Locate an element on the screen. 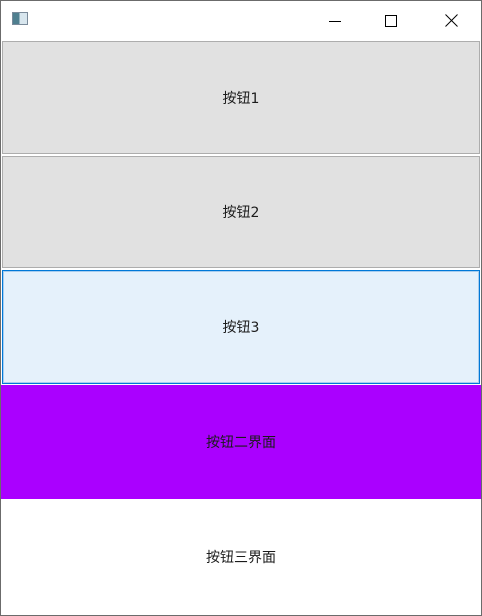 The image size is (482, 616). minimize-button is located at coordinates (335, 20).